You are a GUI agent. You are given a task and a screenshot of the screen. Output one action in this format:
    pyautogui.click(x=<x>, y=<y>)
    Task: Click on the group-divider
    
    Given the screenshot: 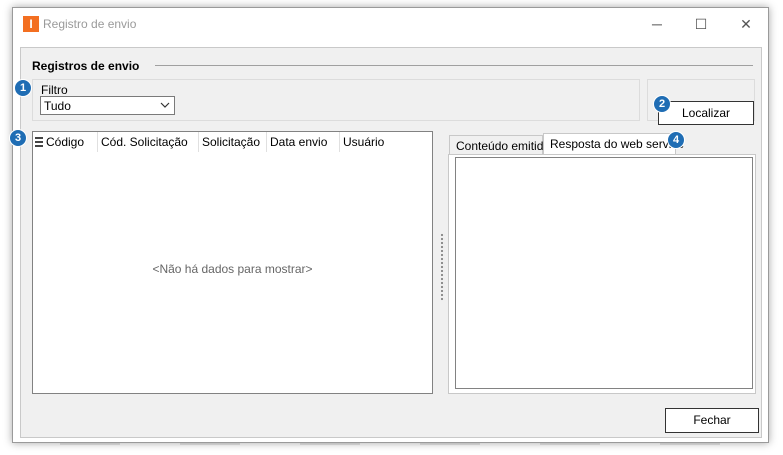 What is the action you would take?
    pyautogui.click(x=454, y=65)
    